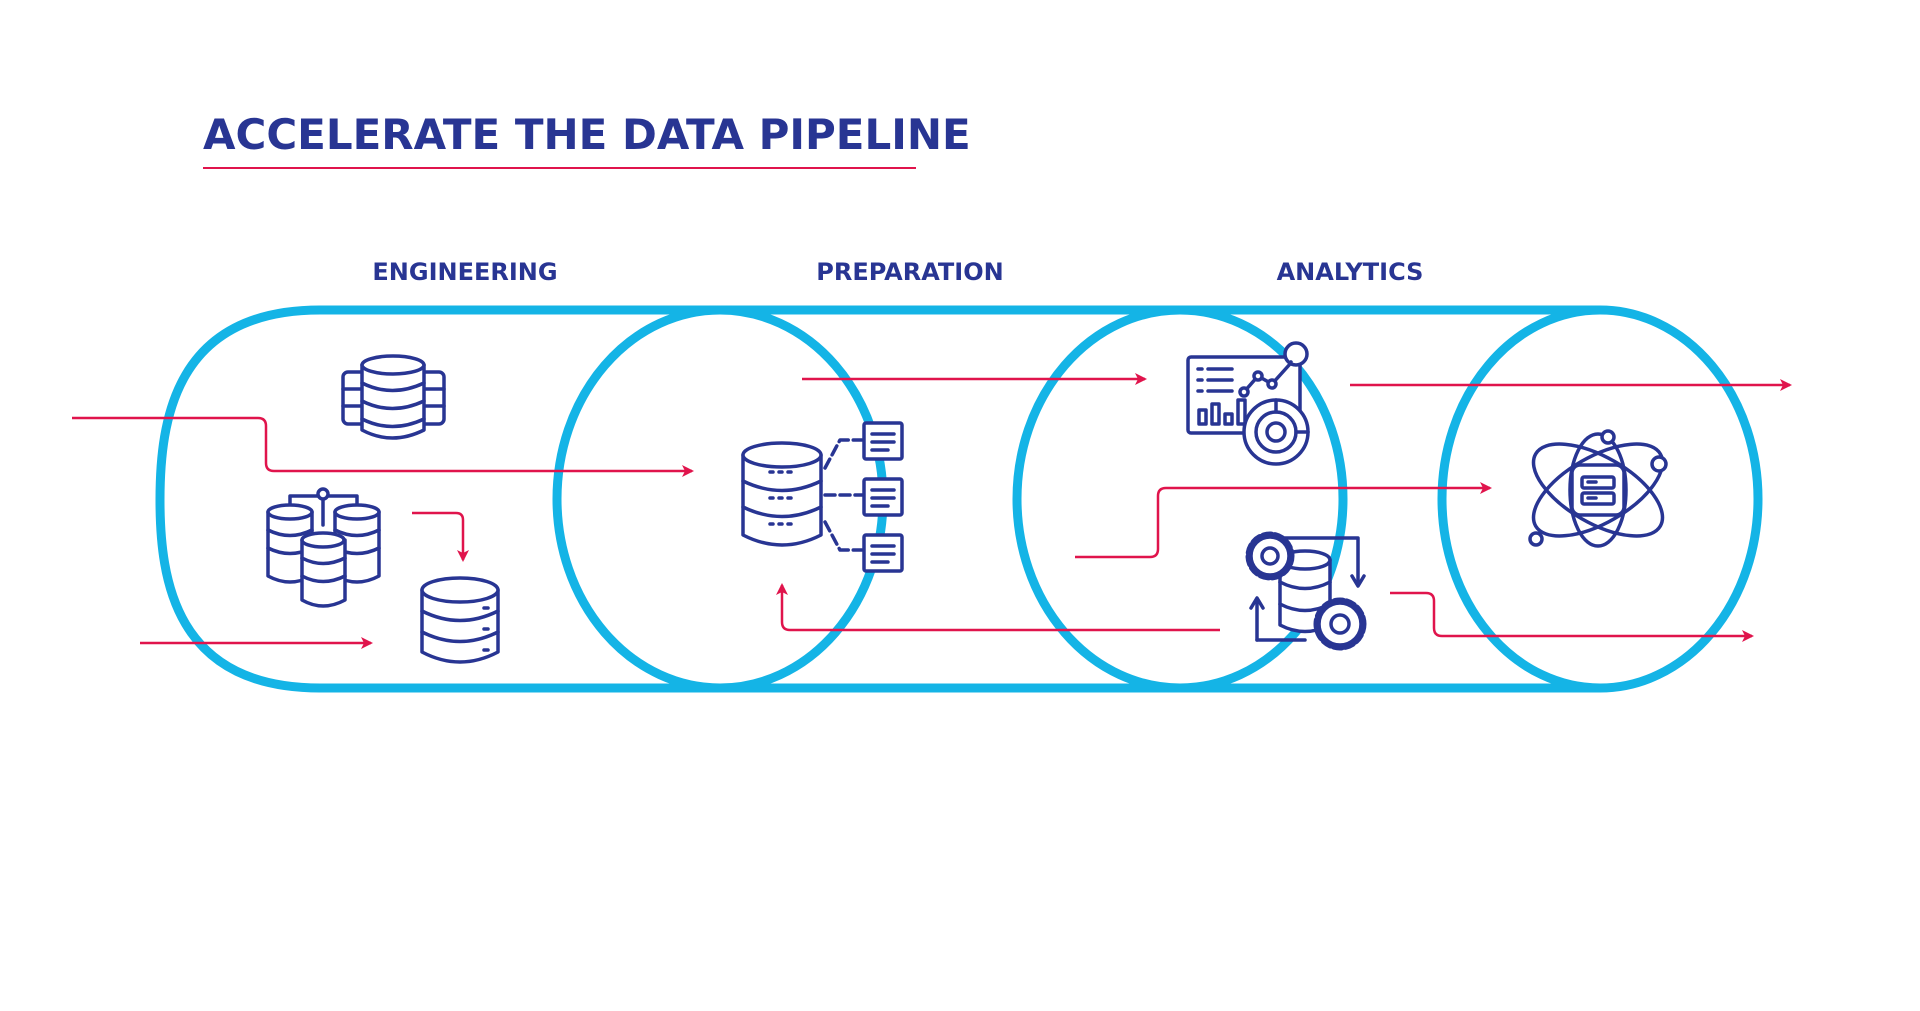  I want to click on database-icon, so click(460, 620).